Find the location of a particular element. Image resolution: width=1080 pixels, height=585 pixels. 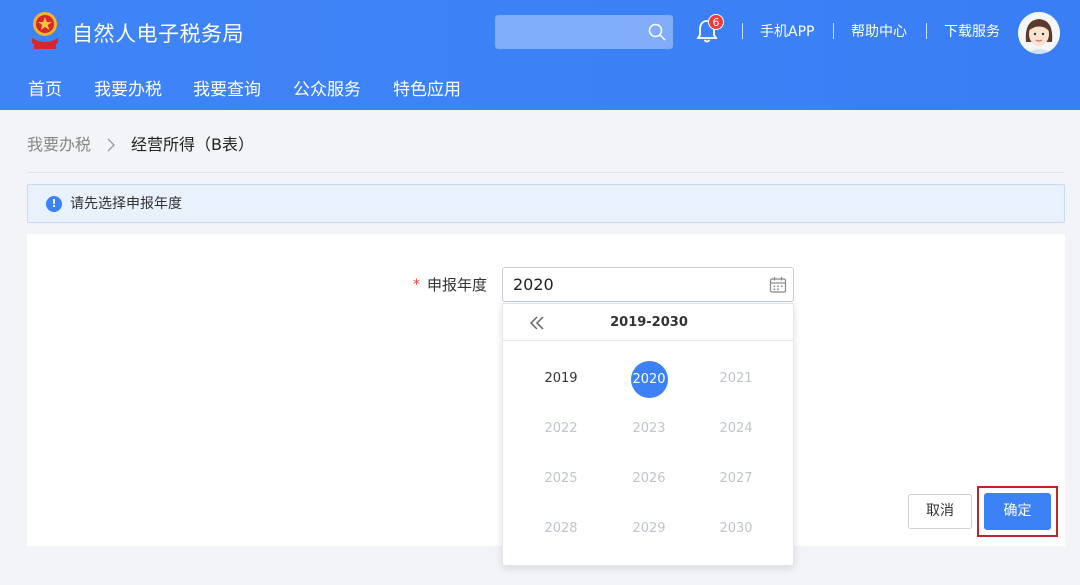

help-center-link: 帮助中心 is located at coordinates (879, 32).